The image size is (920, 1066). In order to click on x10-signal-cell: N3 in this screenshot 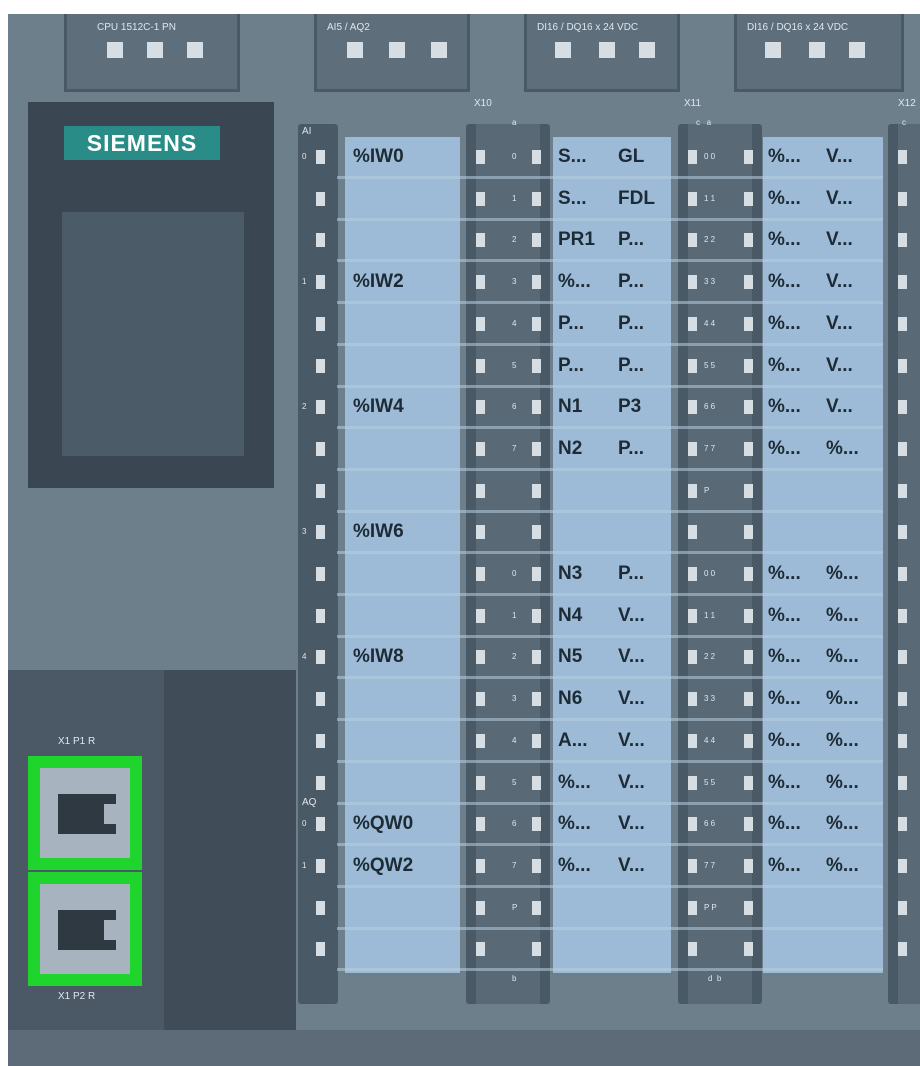, I will do `click(570, 574)`.